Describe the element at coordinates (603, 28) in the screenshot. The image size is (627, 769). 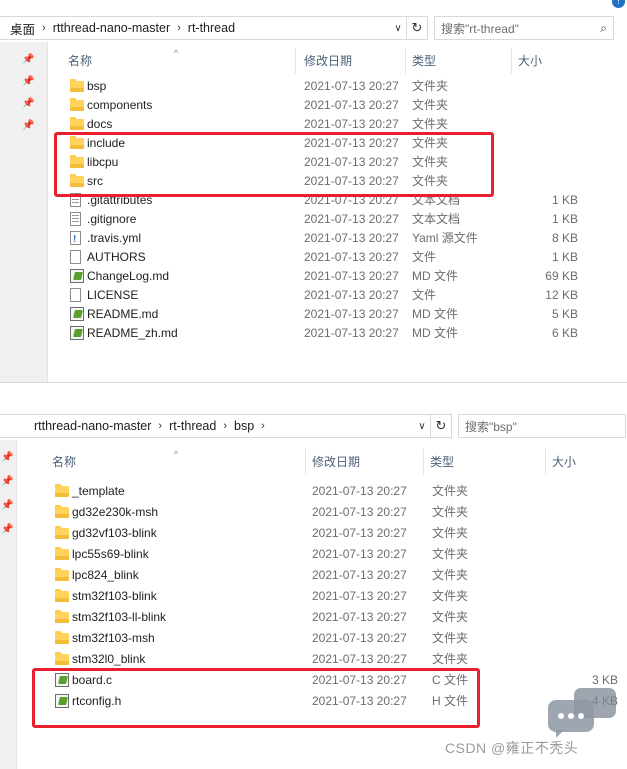
I see `search-icon: ⌕` at that location.